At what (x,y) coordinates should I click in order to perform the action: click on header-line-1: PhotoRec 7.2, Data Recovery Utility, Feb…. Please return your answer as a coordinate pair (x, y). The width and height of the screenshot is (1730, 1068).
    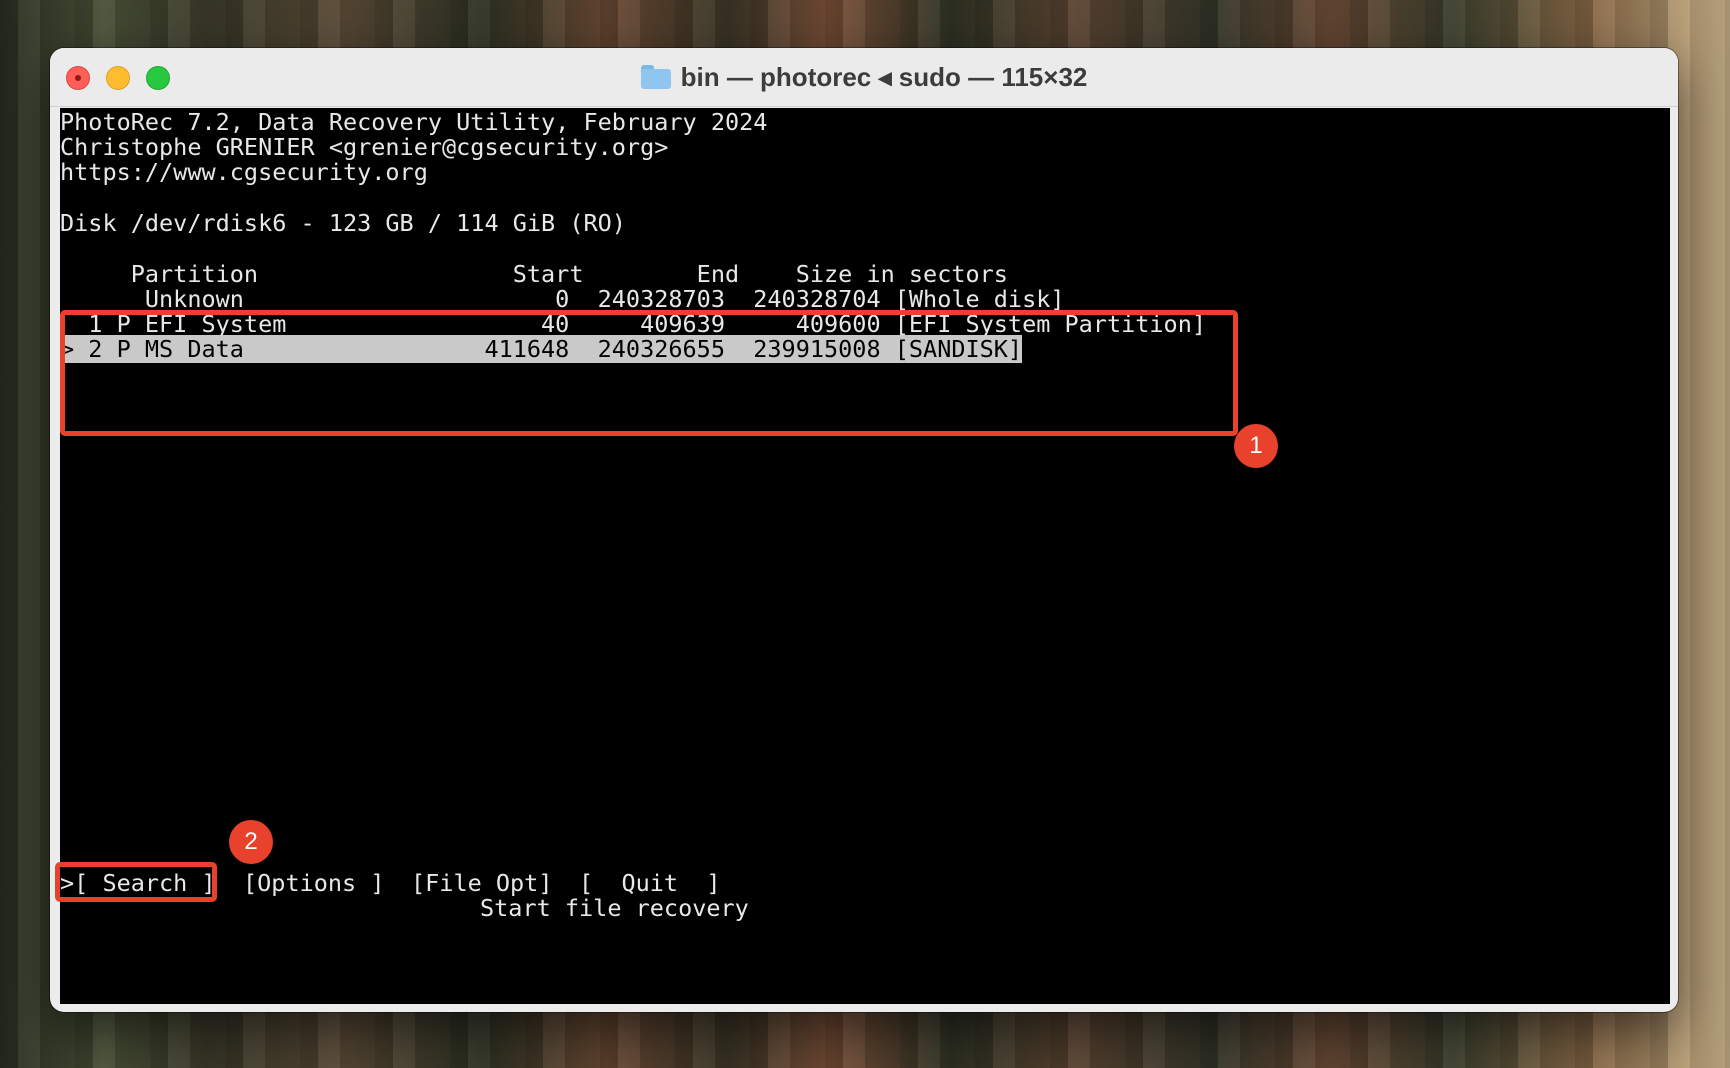
    Looking at the image, I should click on (414, 122).